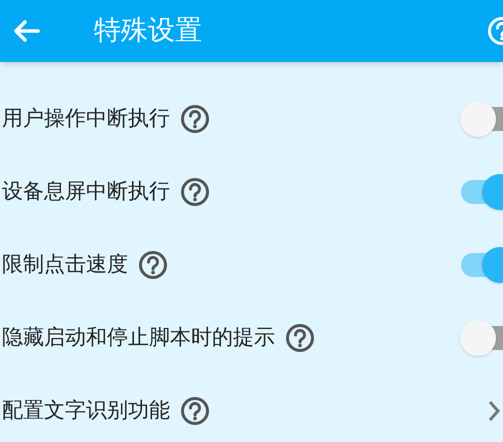  What do you see at coordinates (494, 410) in the screenshot?
I see `chevron-right-icon` at bounding box center [494, 410].